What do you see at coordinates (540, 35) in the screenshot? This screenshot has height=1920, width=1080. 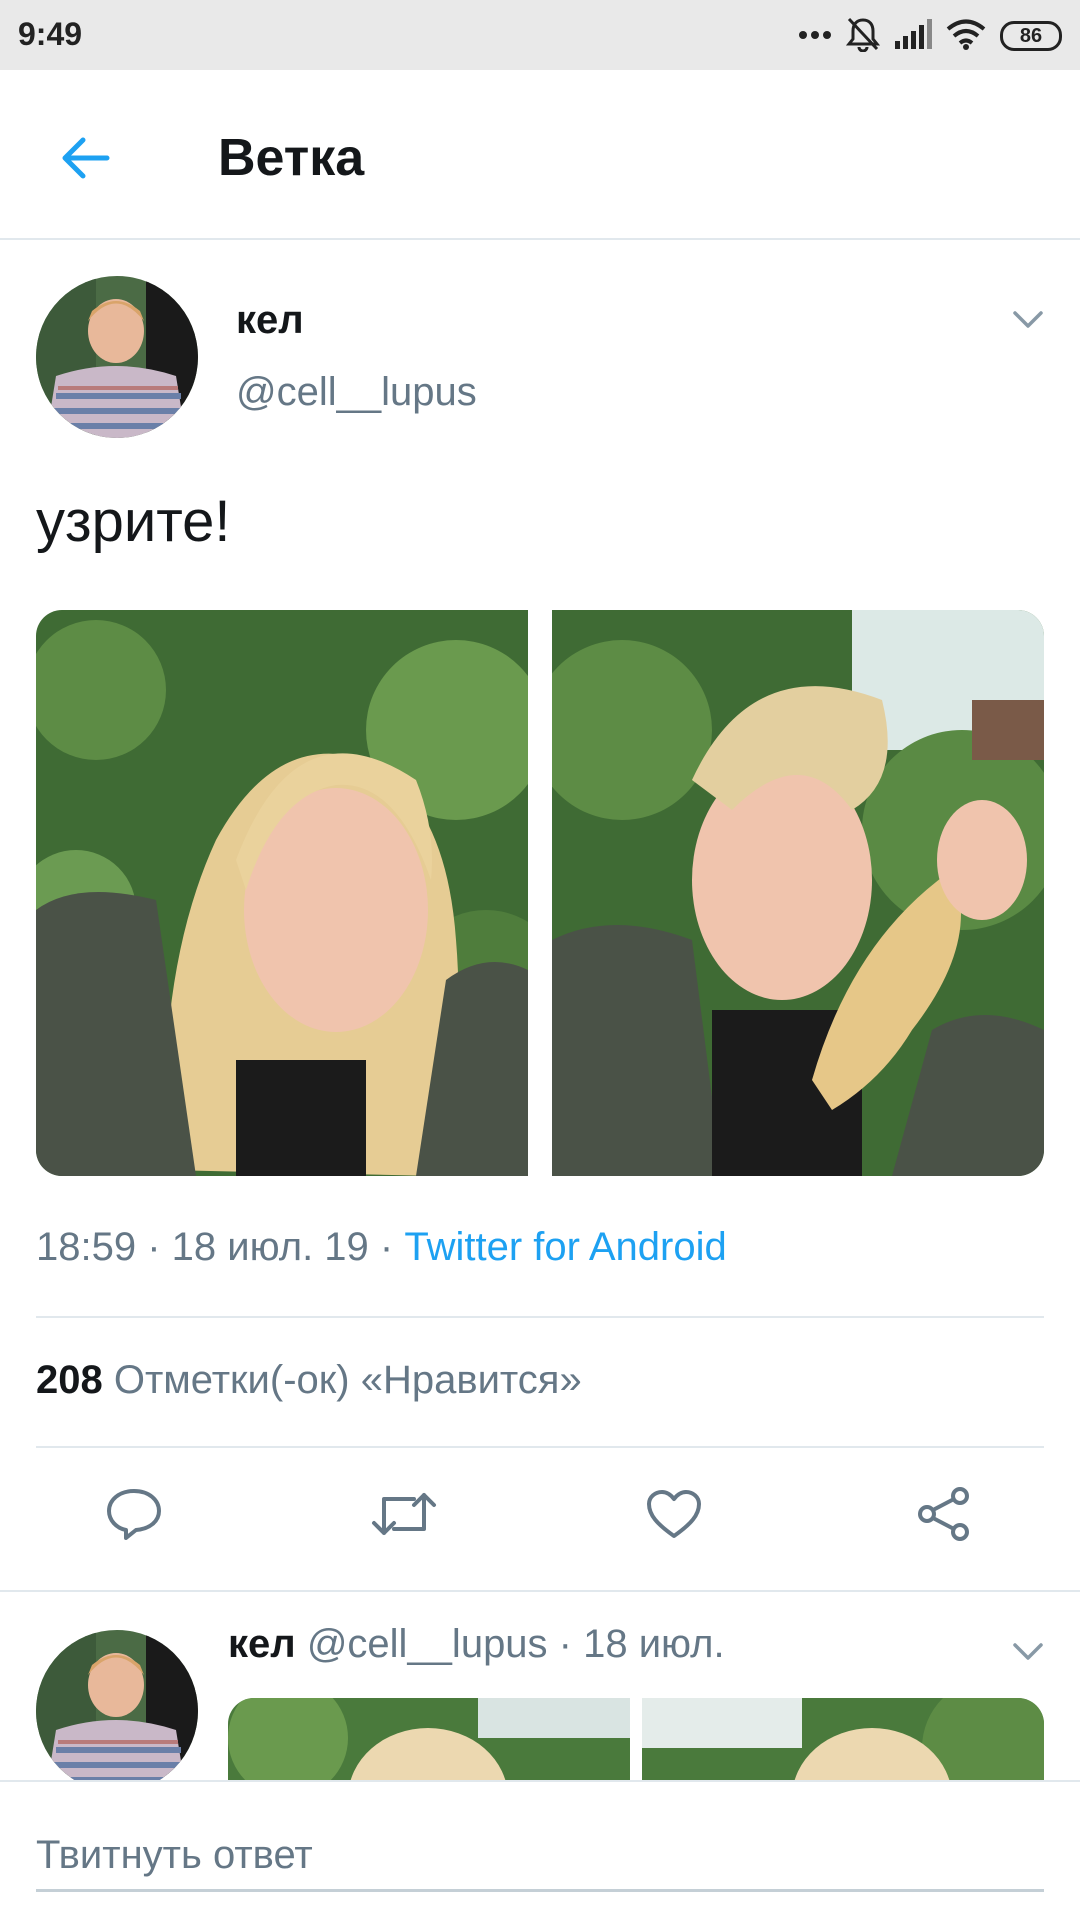 I see `status-bar: 9:49 86` at bounding box center [540, 35].